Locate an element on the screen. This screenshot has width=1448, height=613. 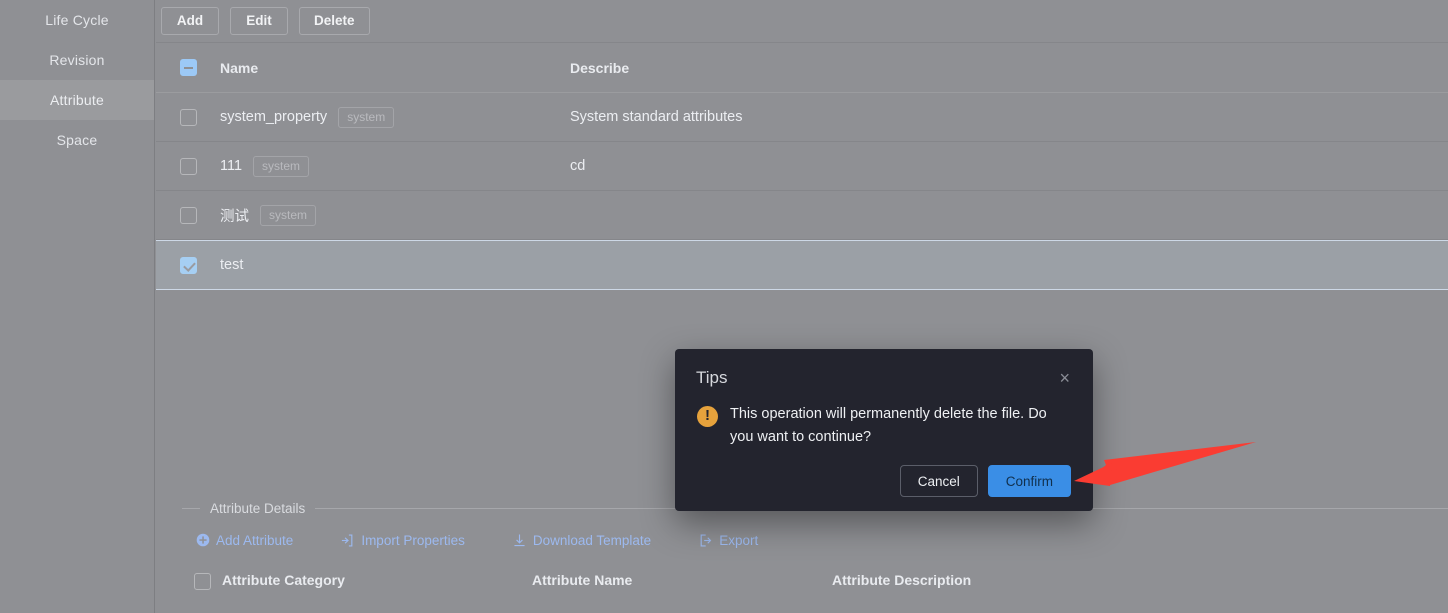
add-attribute-link: Add Attribute is located at coordinates (244, 540).